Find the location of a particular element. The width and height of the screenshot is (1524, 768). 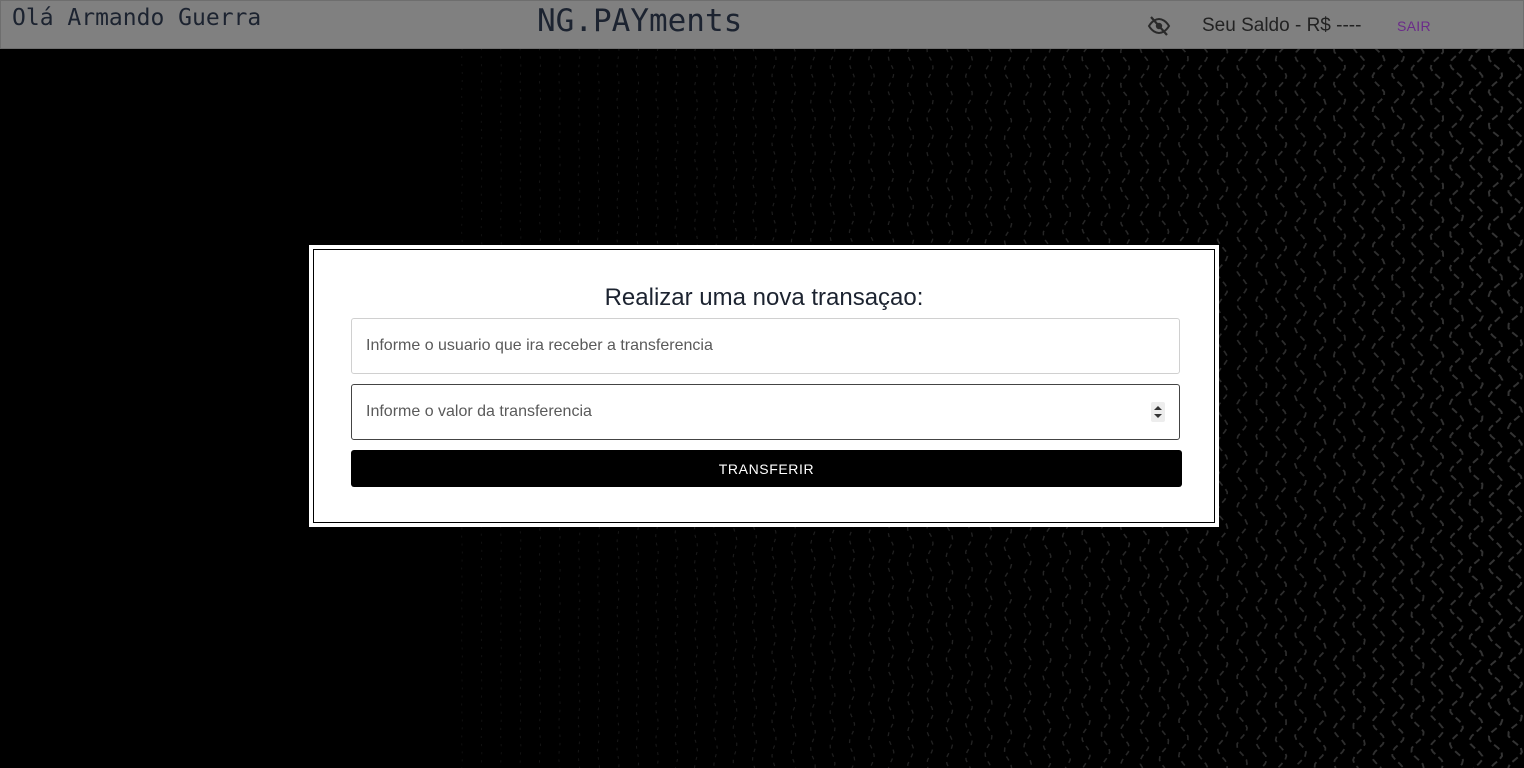

spinner-down-icon is located at coordinates (1158, 416).